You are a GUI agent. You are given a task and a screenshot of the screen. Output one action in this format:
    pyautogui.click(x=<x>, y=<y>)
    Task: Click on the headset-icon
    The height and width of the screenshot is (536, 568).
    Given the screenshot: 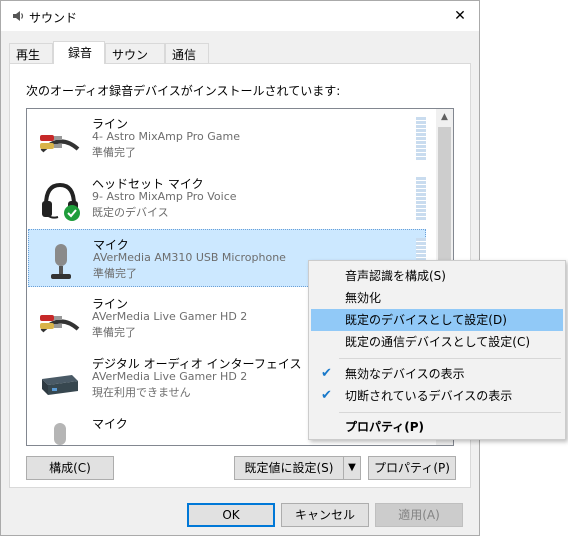 What is the action you would take?
    pyautogui.click(x=61, y=201)
    